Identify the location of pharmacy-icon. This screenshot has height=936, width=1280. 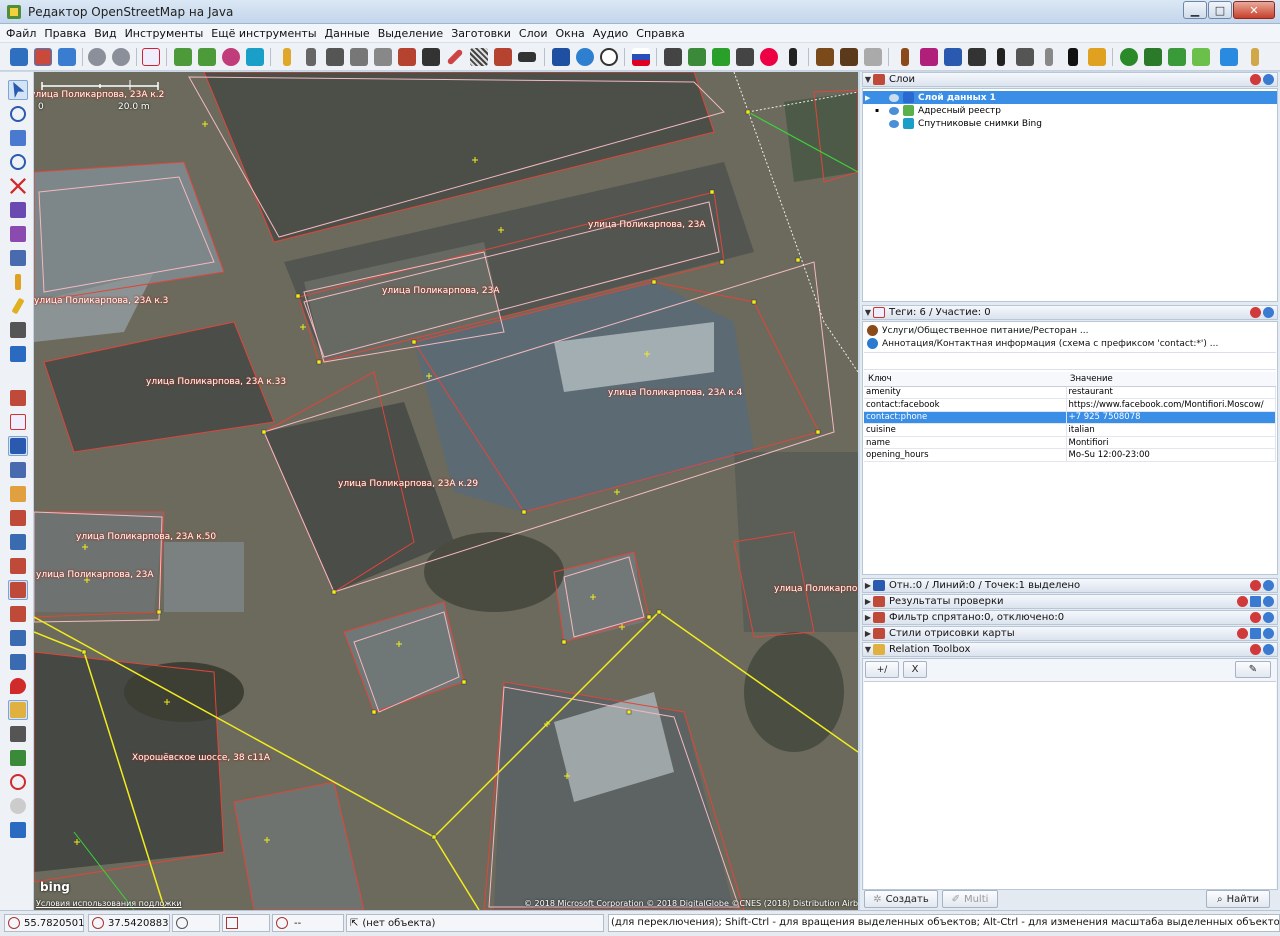
(721, 57).